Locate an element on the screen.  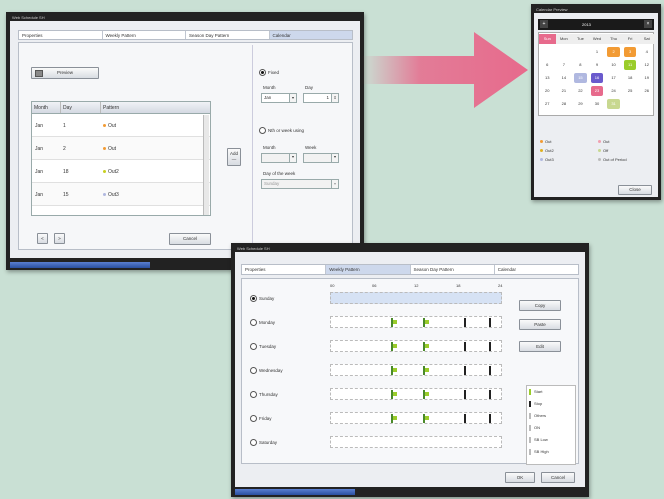
copy-button: Copy is located at coordinates (540, 305).